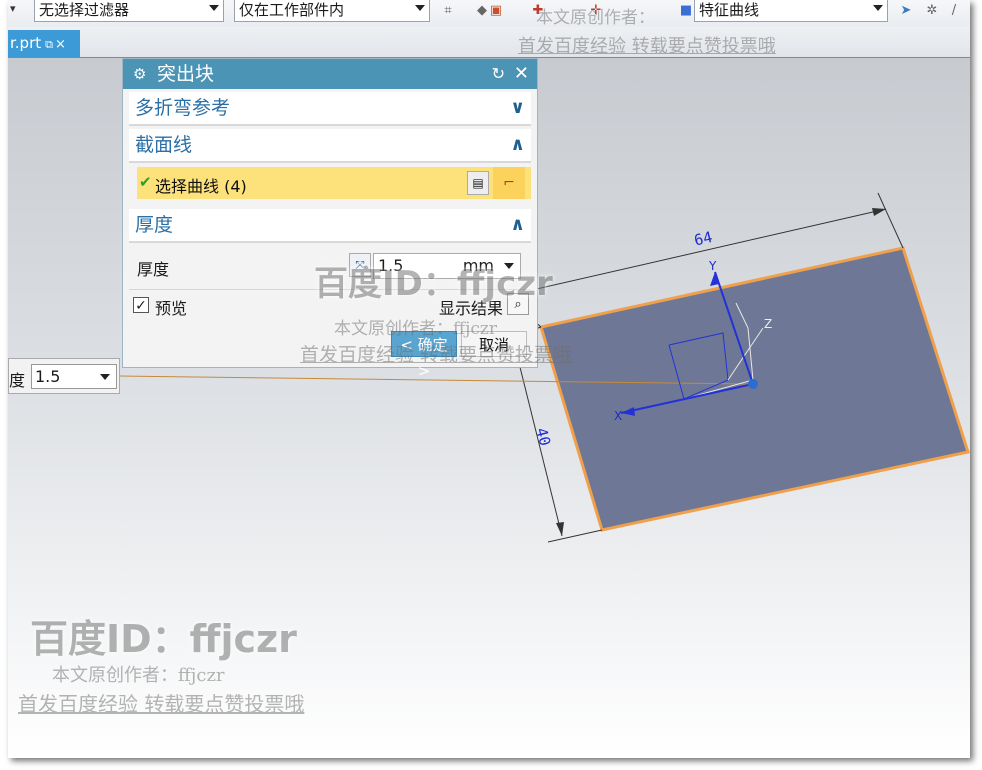  I want to click on preview-checkbox: ✓, so click(141, 305).